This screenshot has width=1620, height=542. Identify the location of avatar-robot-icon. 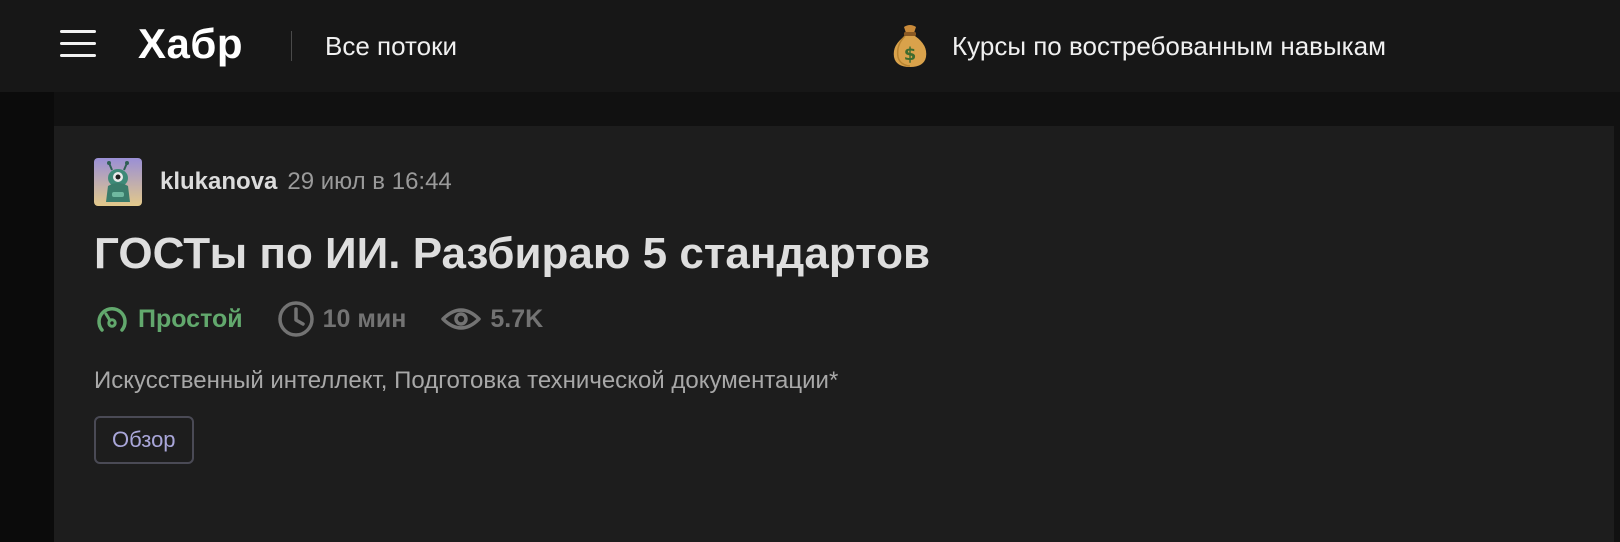
(118, 182).